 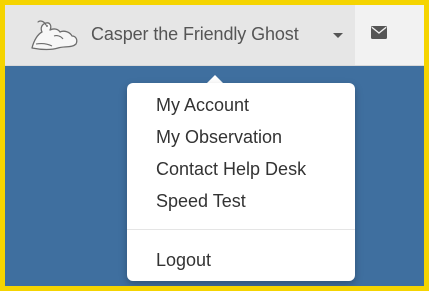 I want to click on ghost-icon, so click(x=54, y=35).